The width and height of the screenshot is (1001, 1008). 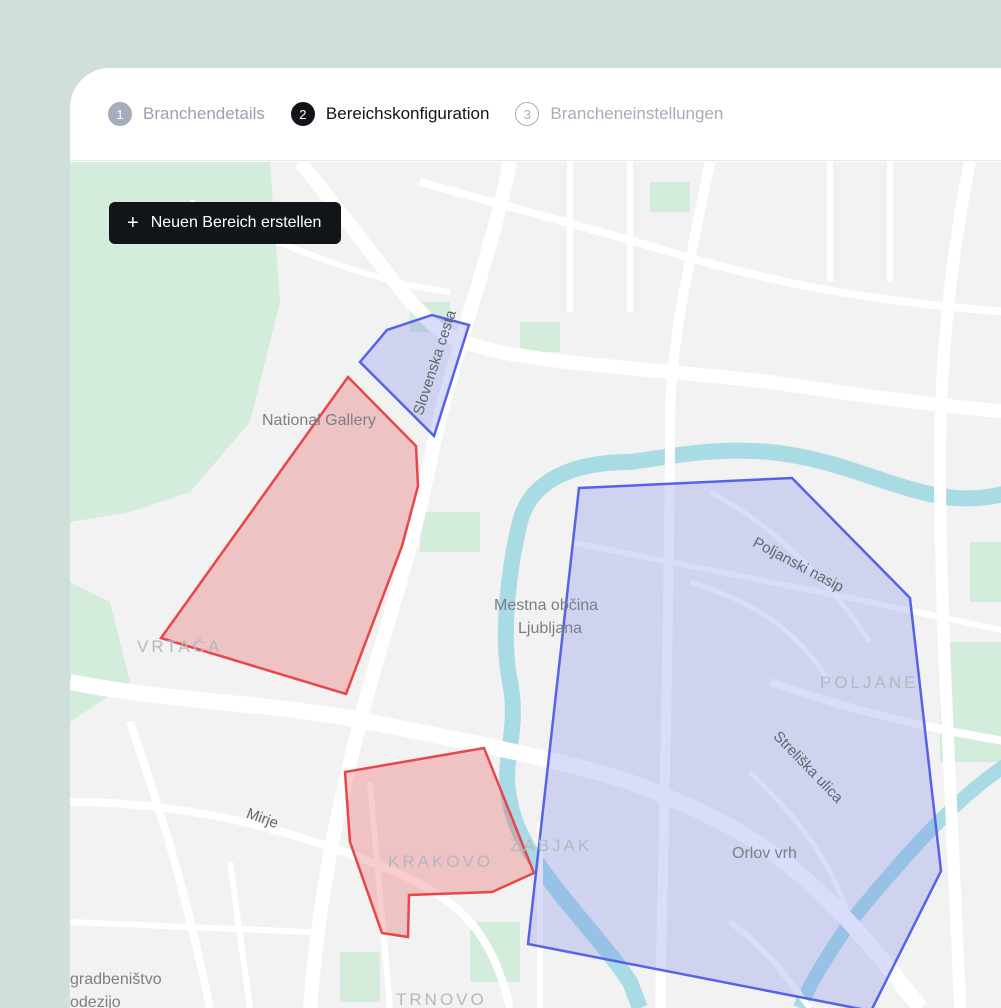 What do you see at coordinates (869, 682) in the screenshot?
I see `map-label-poljane: POLJANE` at bounding box center [869, 682].